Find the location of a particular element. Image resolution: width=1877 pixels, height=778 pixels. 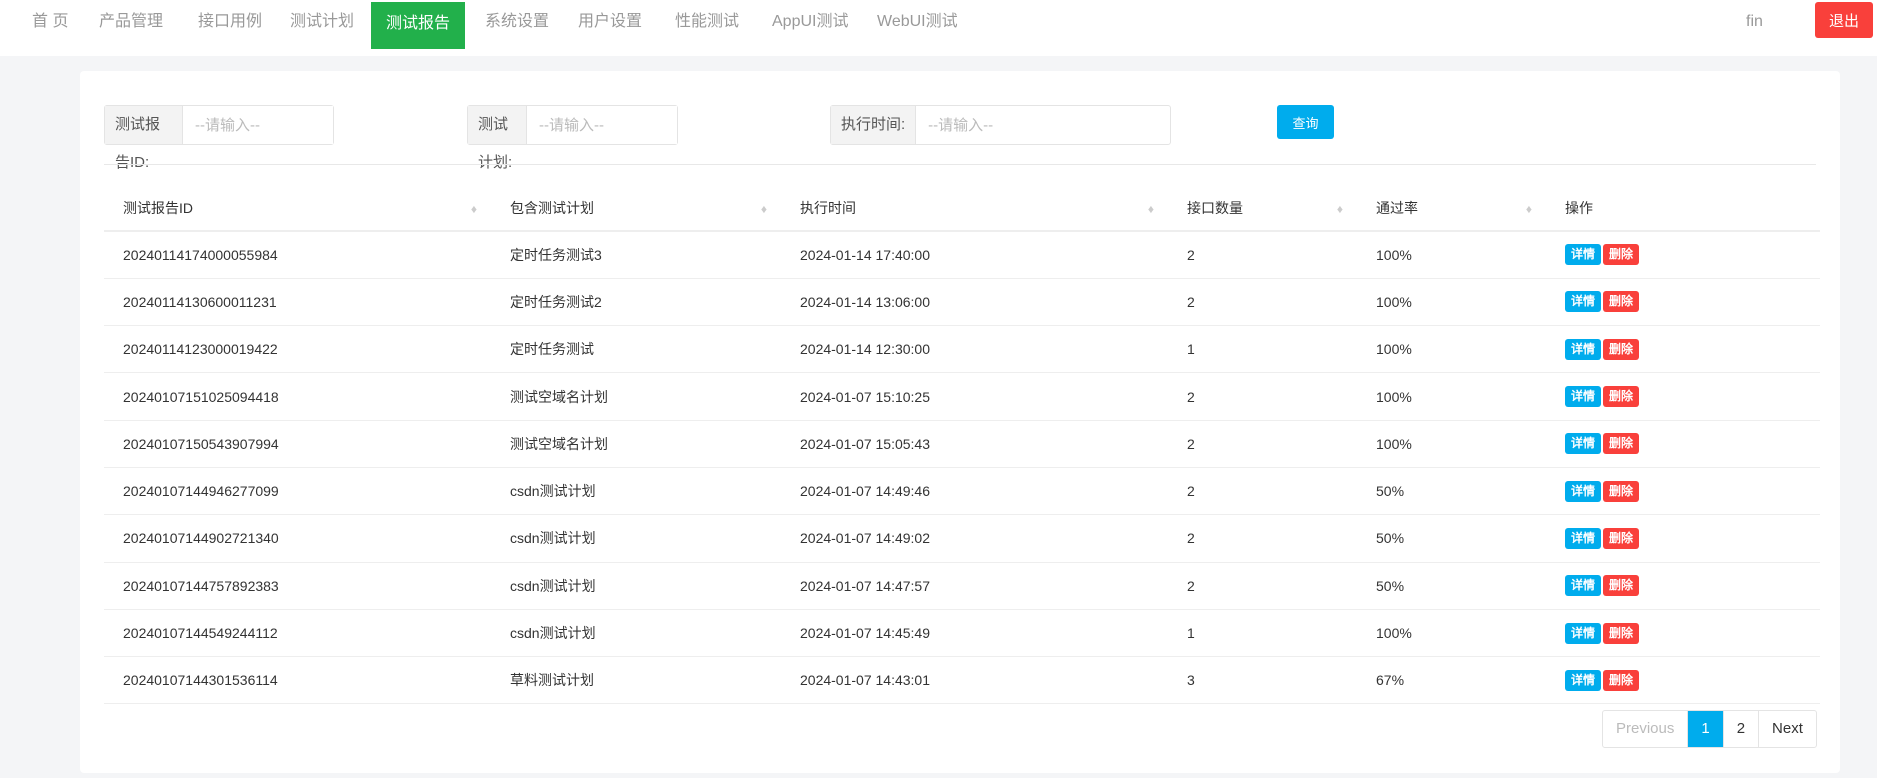

query-button: 查询 is located at coordinates (1305, 122).